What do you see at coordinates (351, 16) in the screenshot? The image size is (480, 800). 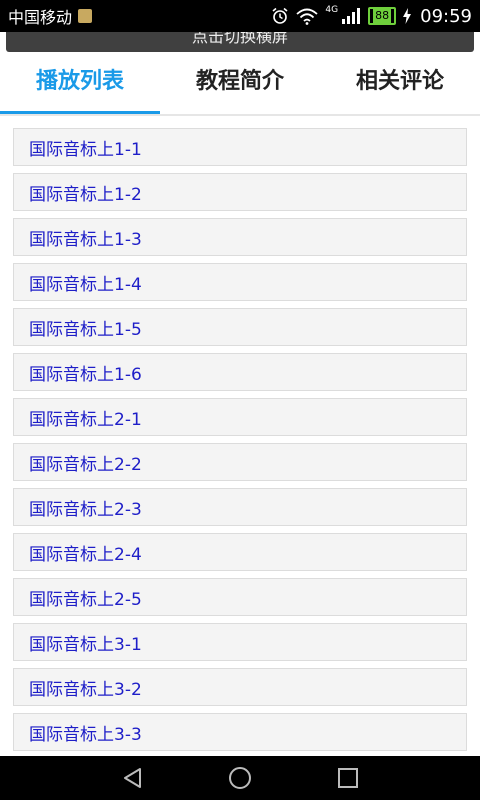 I see `signal-strength-icon` at bounding box center [351, 16].